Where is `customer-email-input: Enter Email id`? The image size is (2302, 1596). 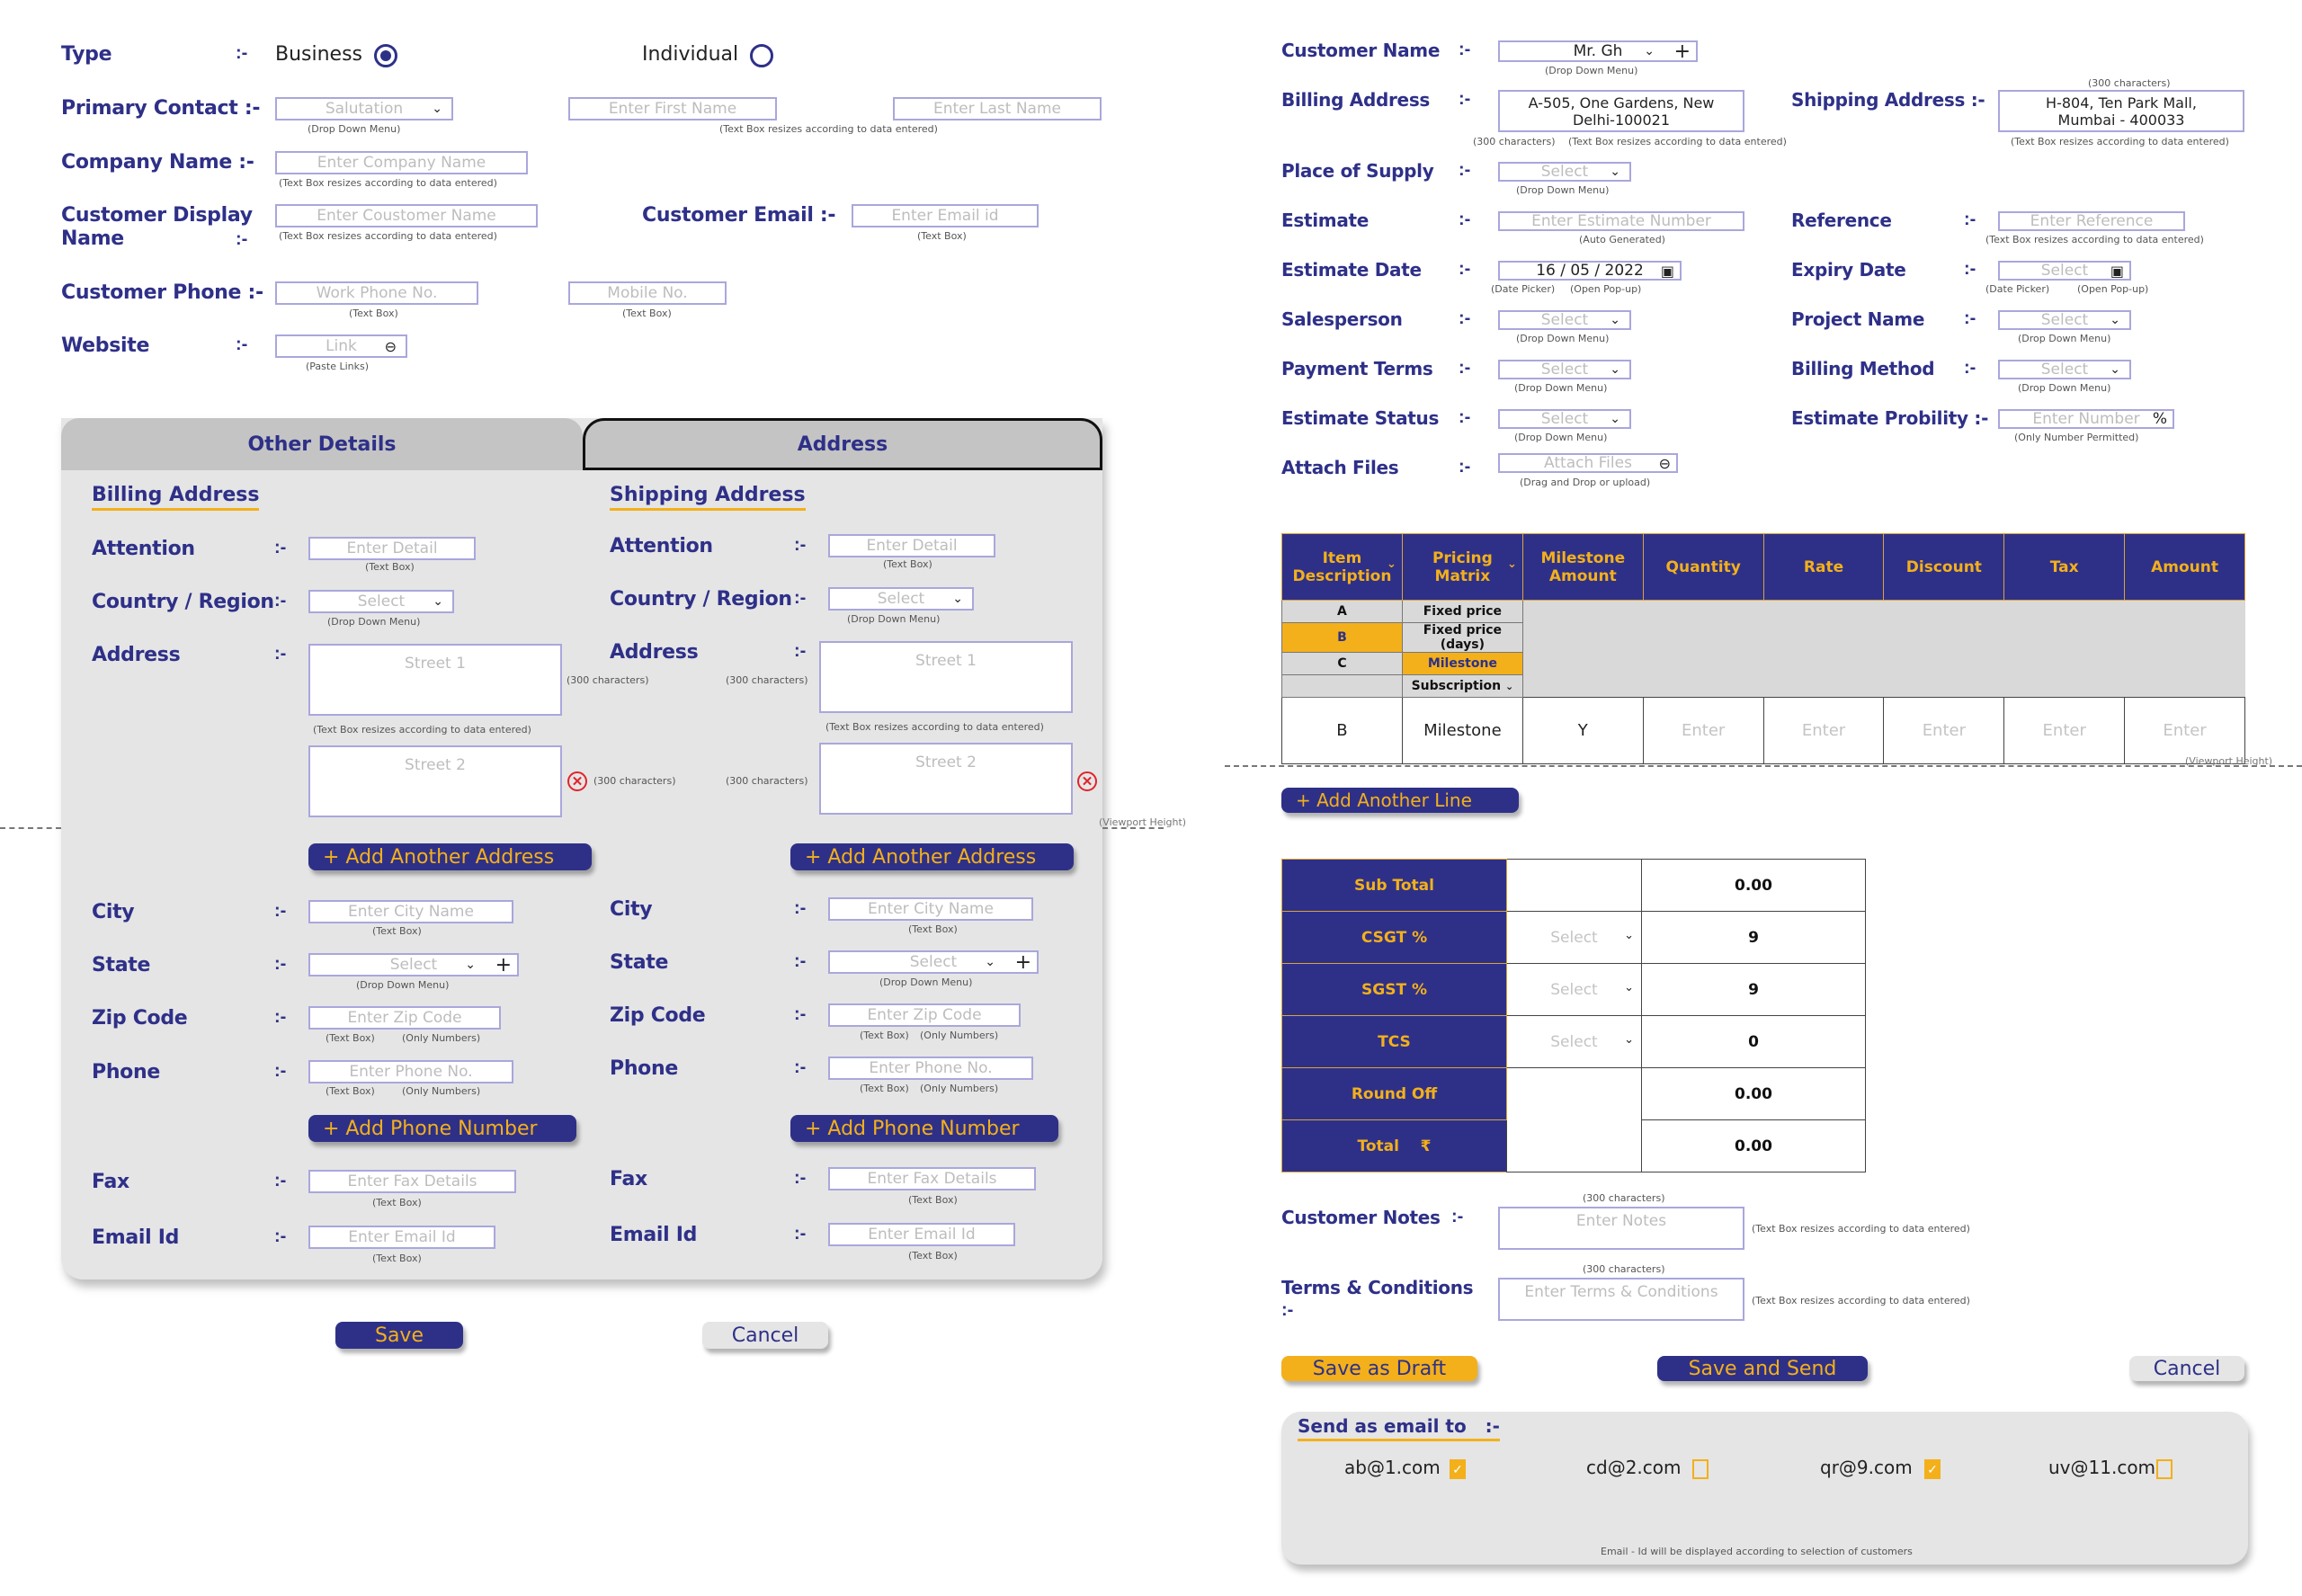 customer-email-input: Enter Email id is located at coordinates (946, 215).